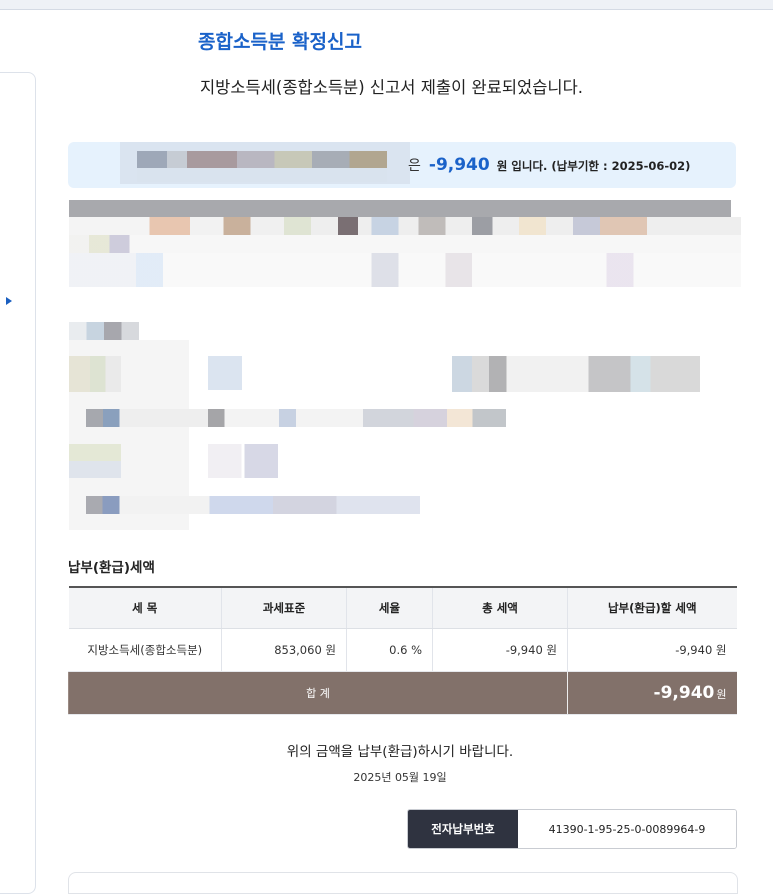 This screenshot has height=894, width=773. What do you see at coordinates (318, 693) in the screenshot?
I see `total-label: 합 계` at bounding box center [318, 693].